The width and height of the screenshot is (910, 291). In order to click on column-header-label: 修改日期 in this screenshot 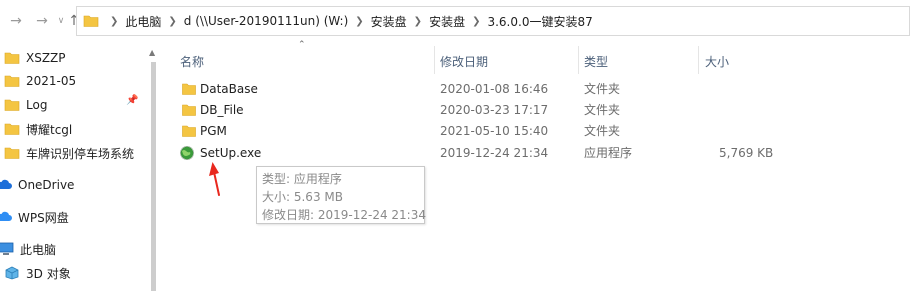, I will do `click(464, 61)`.